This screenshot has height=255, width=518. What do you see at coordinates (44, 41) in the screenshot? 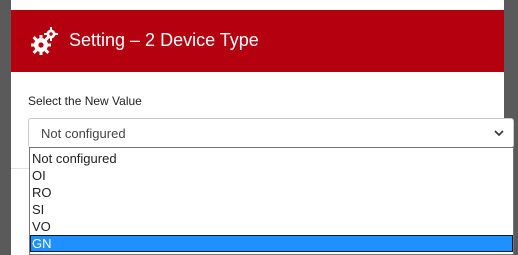
I see `gears-icon` at bounding box center [44, 41].